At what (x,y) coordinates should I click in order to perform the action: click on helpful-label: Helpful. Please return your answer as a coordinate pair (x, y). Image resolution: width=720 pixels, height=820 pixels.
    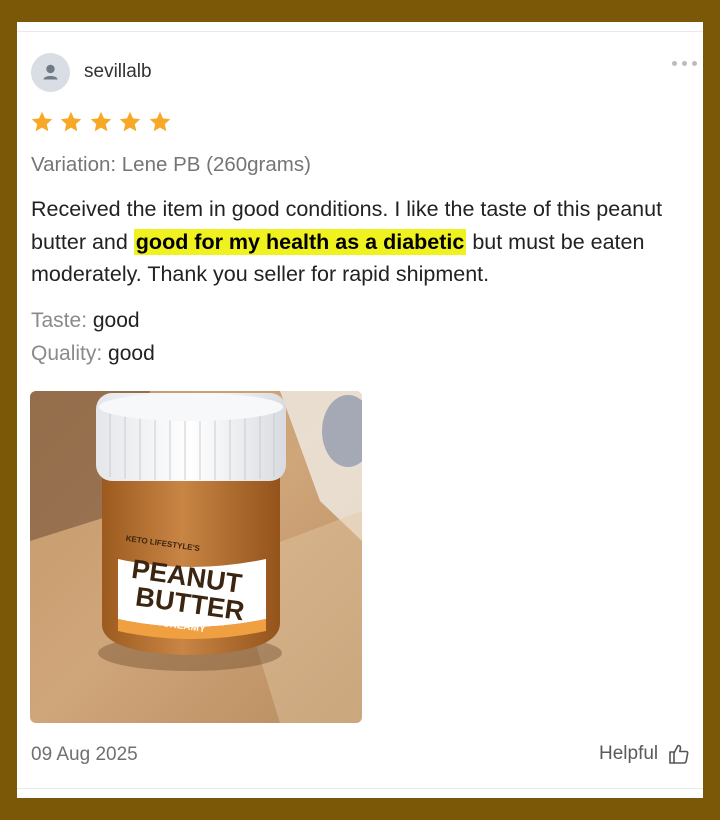
    Looking at the image, I should click on (629, 753).